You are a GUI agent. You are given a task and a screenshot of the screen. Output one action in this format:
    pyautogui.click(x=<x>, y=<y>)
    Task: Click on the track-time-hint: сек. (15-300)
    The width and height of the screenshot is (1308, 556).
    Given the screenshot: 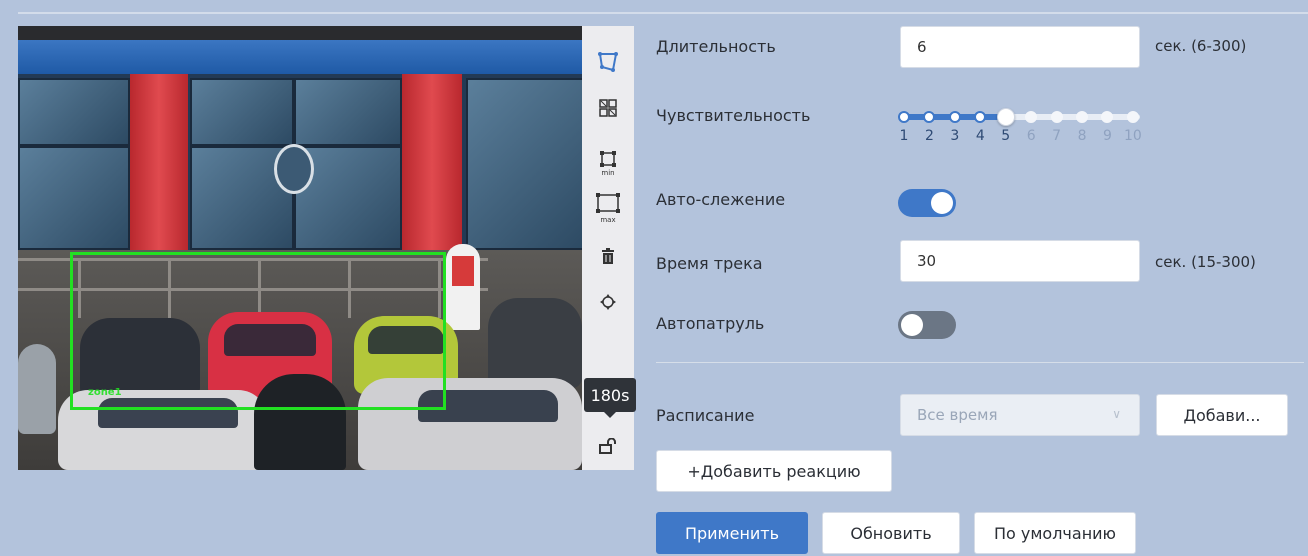 What is the action you would take?
    pyautogui.click(x=1205, y=262)
    